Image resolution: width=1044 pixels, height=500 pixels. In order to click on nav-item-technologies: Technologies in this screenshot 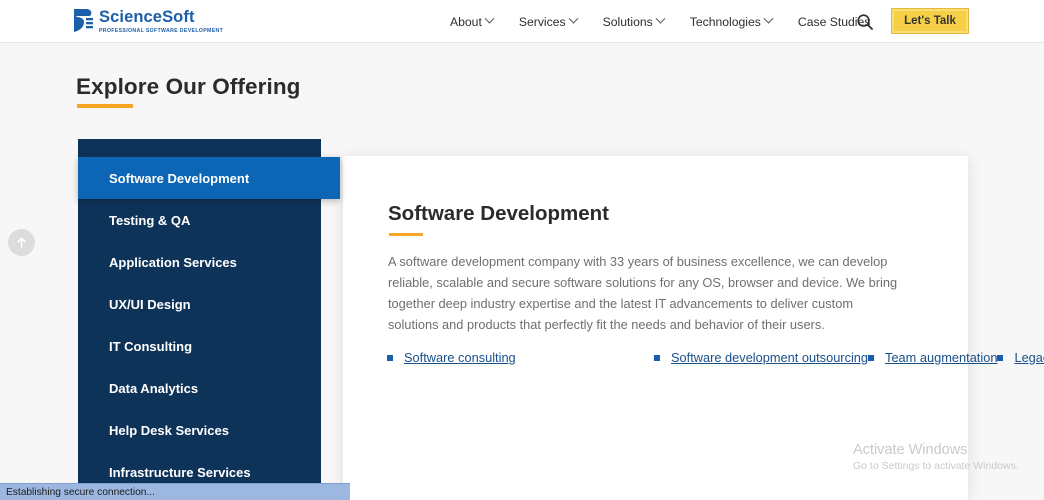, I will do `click(731, 21)`.